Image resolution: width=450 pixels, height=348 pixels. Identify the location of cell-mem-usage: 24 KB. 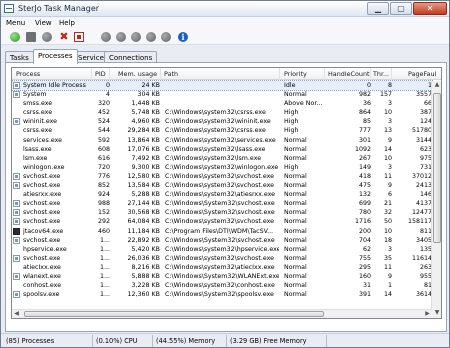
(150, 85).